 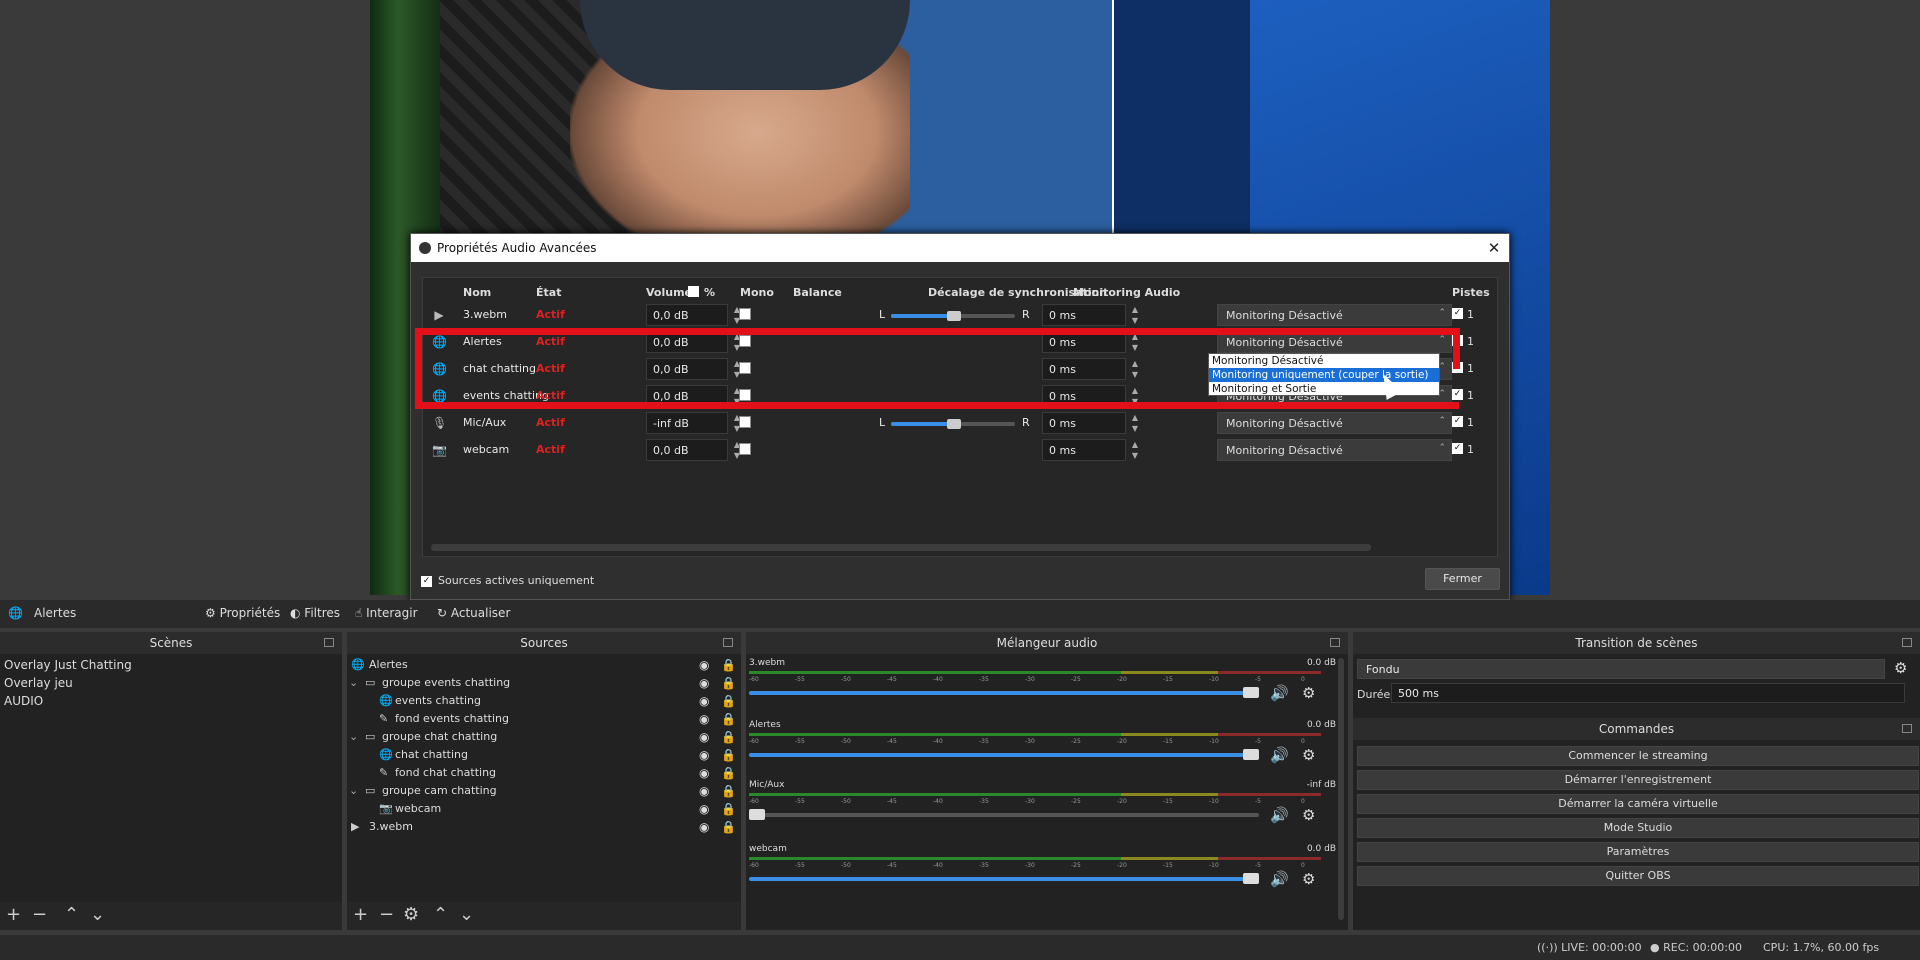 What do you see at coordinates (1638, 828) in the screenshot?
I see `command-button: Mode Studio` at bounding box center [1638, 828].